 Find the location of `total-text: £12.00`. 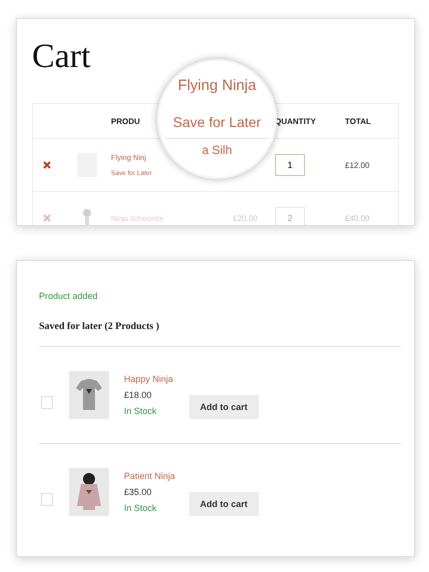

total-text: £12.00 is located at coordinates (357, 165).